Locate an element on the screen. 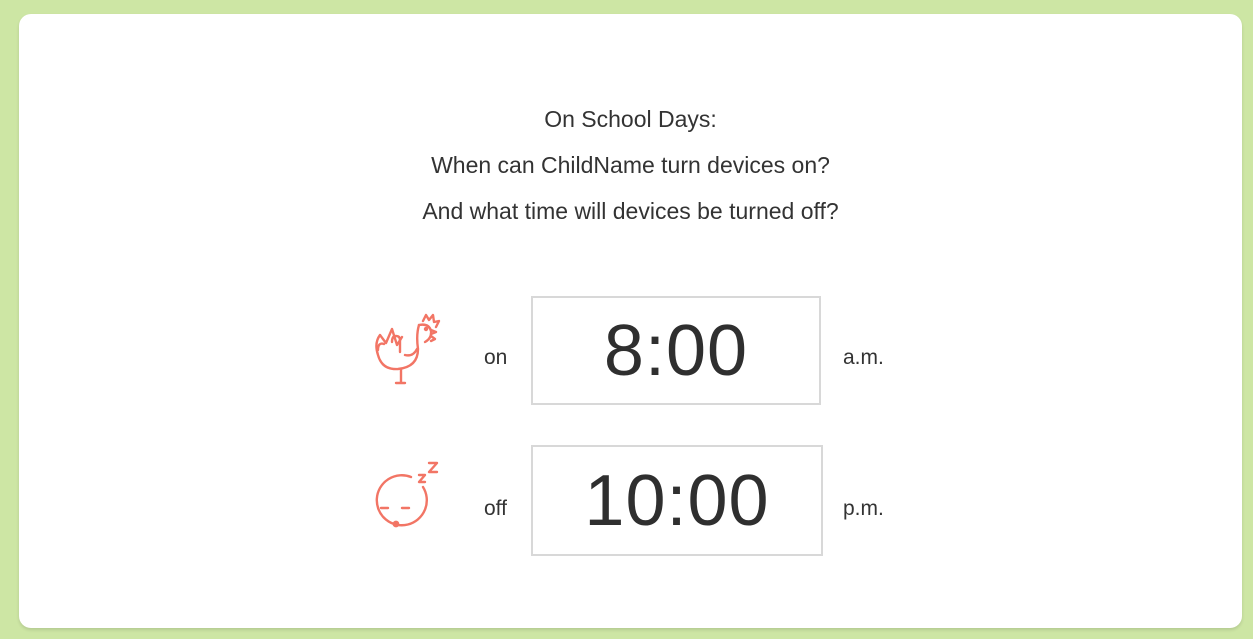  on-label: on is located at coordinates (496, 357).